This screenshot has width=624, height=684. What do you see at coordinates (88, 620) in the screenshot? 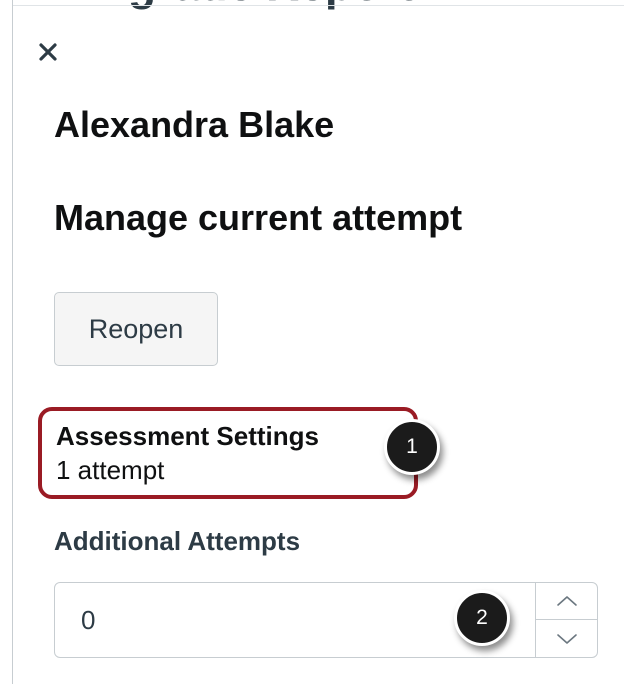
I see `additional-attempts-value: 0` at bounding box center [88, 620].